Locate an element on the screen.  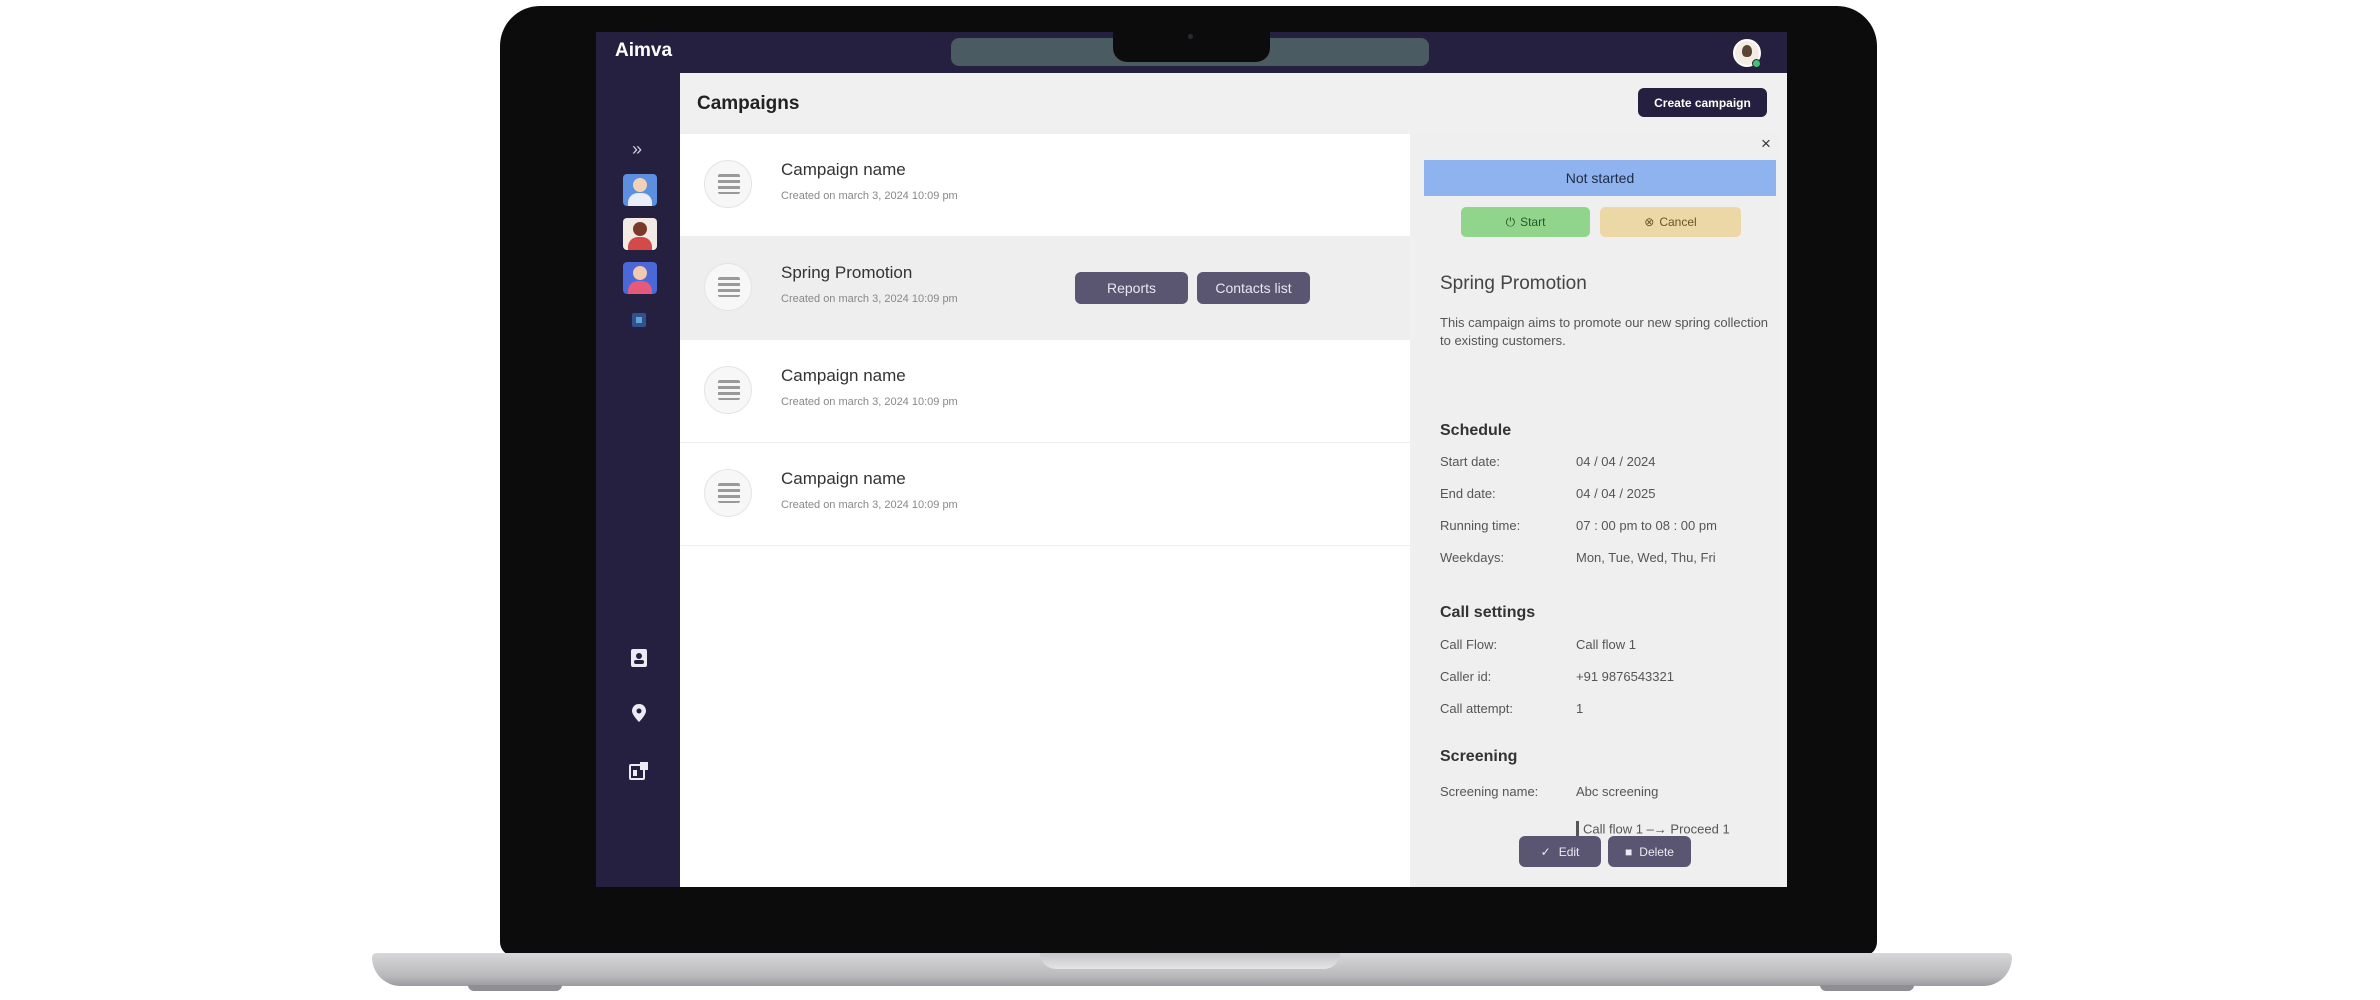
close-icon: × is located at coordinates (1766, 144).